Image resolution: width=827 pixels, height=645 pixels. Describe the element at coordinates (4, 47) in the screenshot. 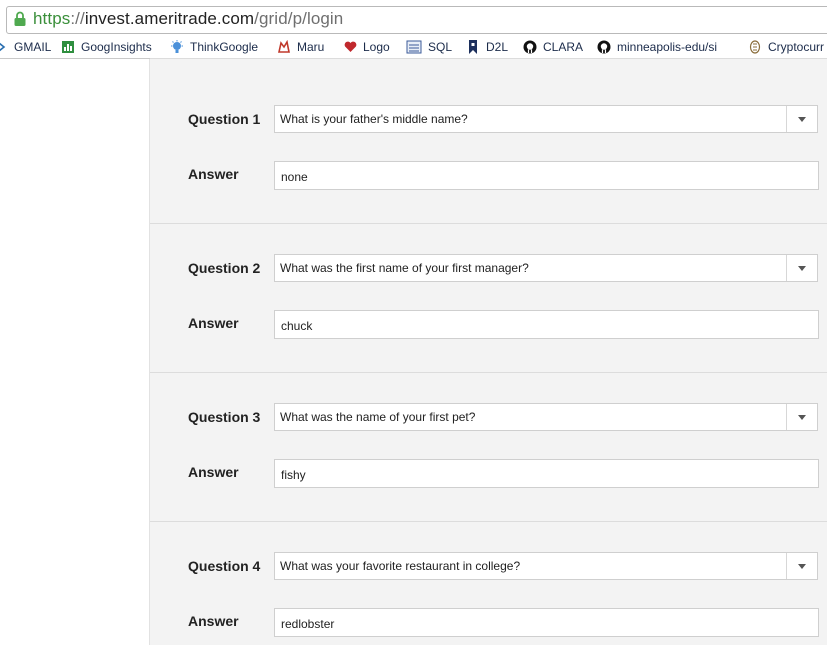

I see `arrow-icon` at that location.